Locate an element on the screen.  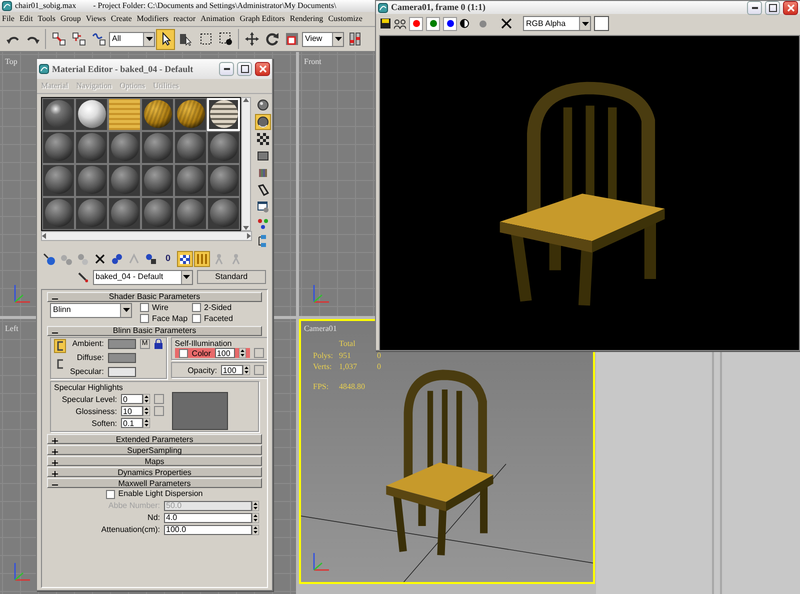
reference-coordinate-dropdown: View is located at coordinates (323, 39).